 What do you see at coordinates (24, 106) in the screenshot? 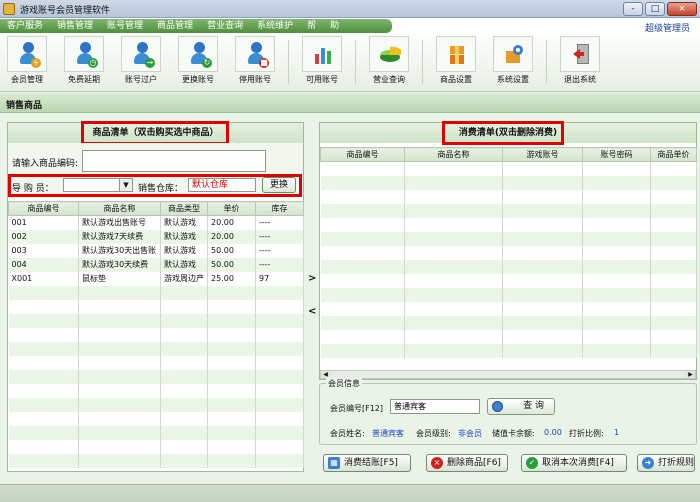
I see `section-title: 销售商品` at bounding box center [24, 106].